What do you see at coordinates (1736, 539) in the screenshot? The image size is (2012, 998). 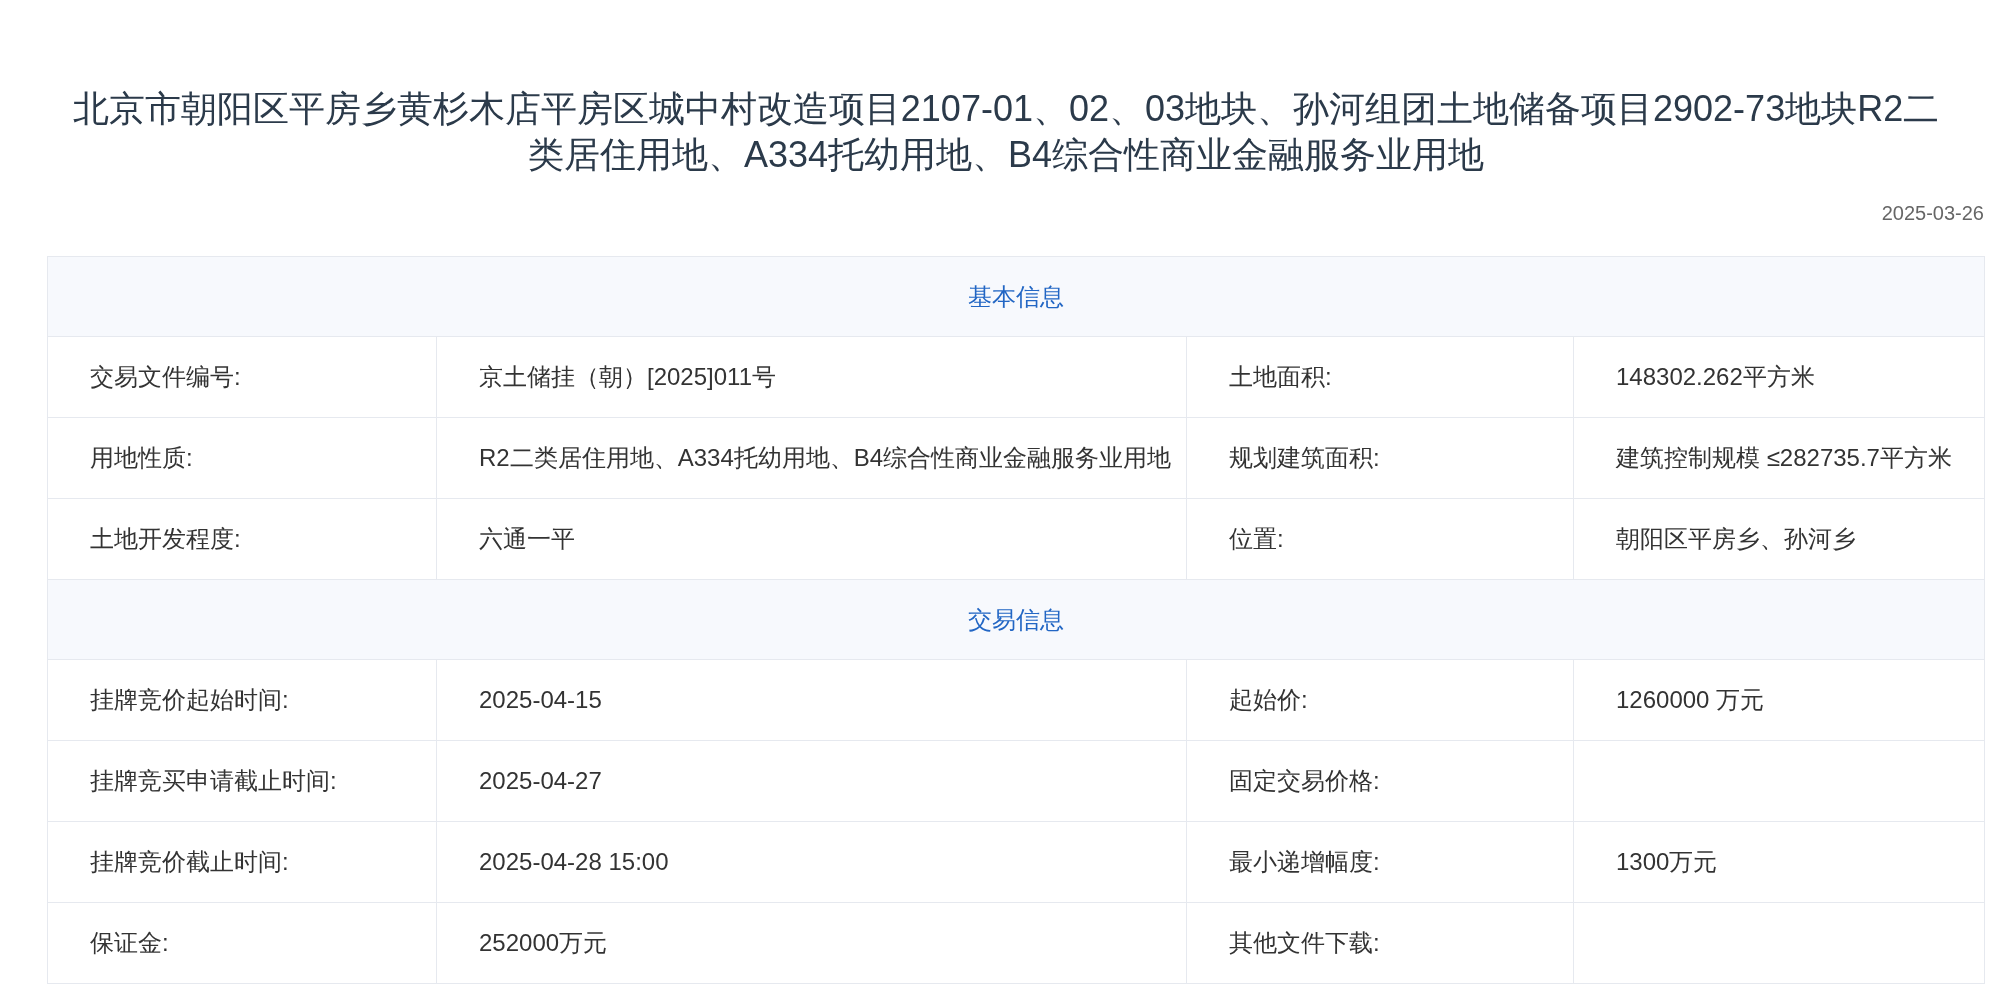 I see `field-value: 朝阳区平房乡、孙河乡` at bounding box center [1736, 539].